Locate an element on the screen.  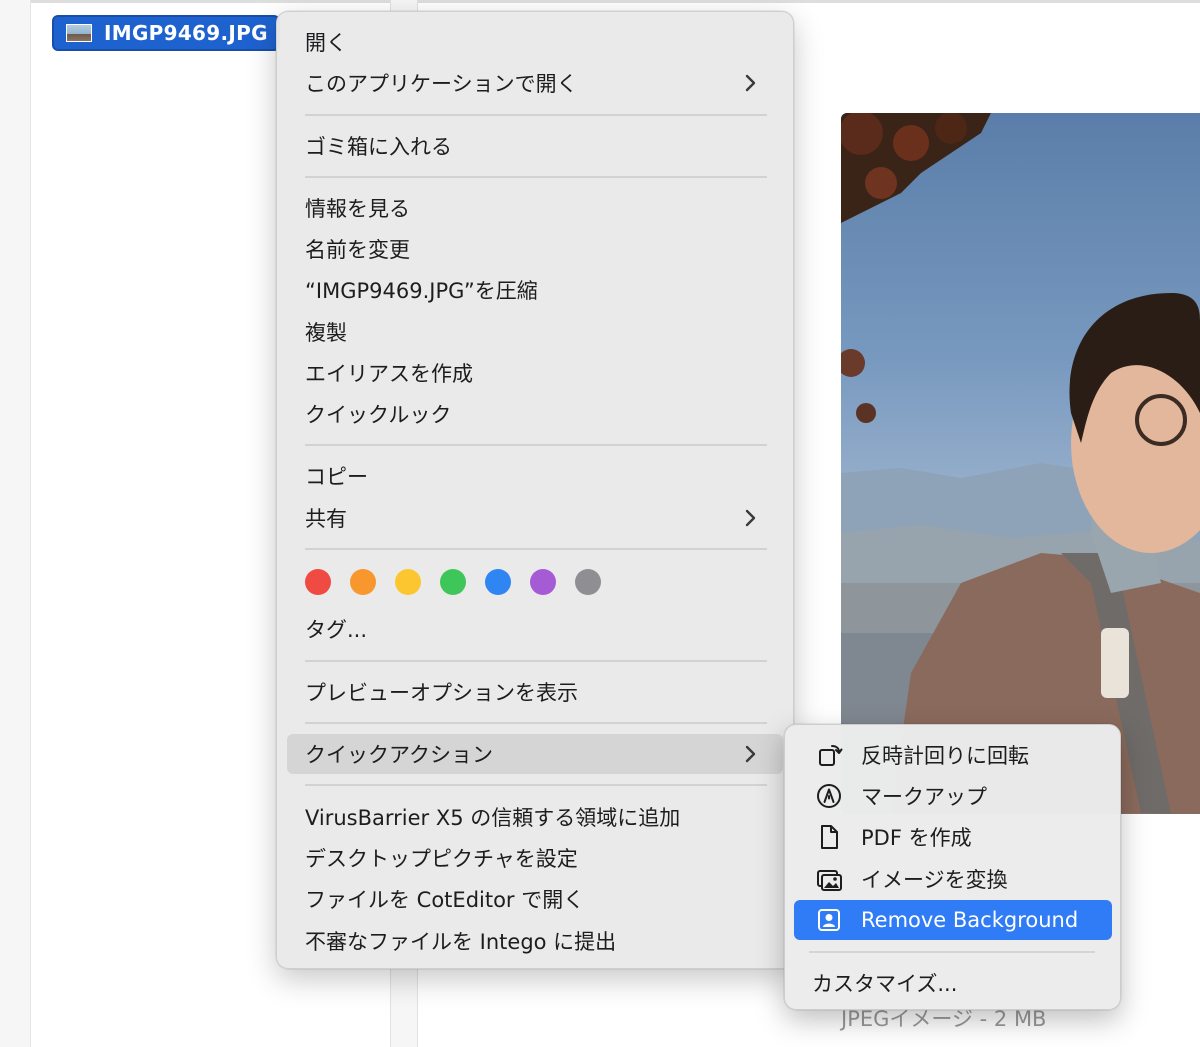
menu-item-make-alias: エイリアスを作成 is located at coordinates (535, 373).